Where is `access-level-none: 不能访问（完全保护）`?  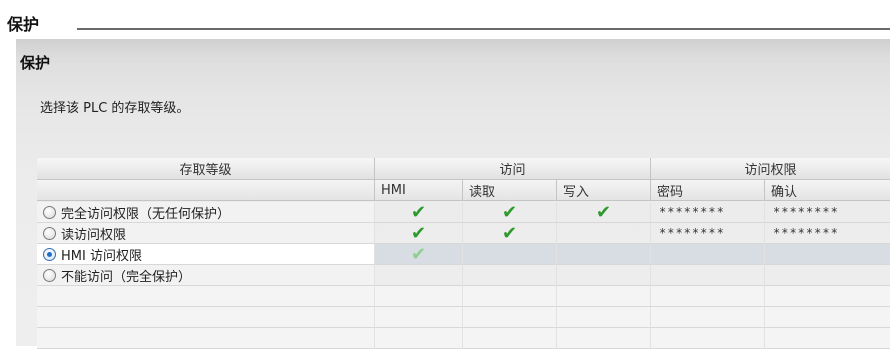 access-level-none: 不能访问（完全保护） is located at coordinates (206, 275).